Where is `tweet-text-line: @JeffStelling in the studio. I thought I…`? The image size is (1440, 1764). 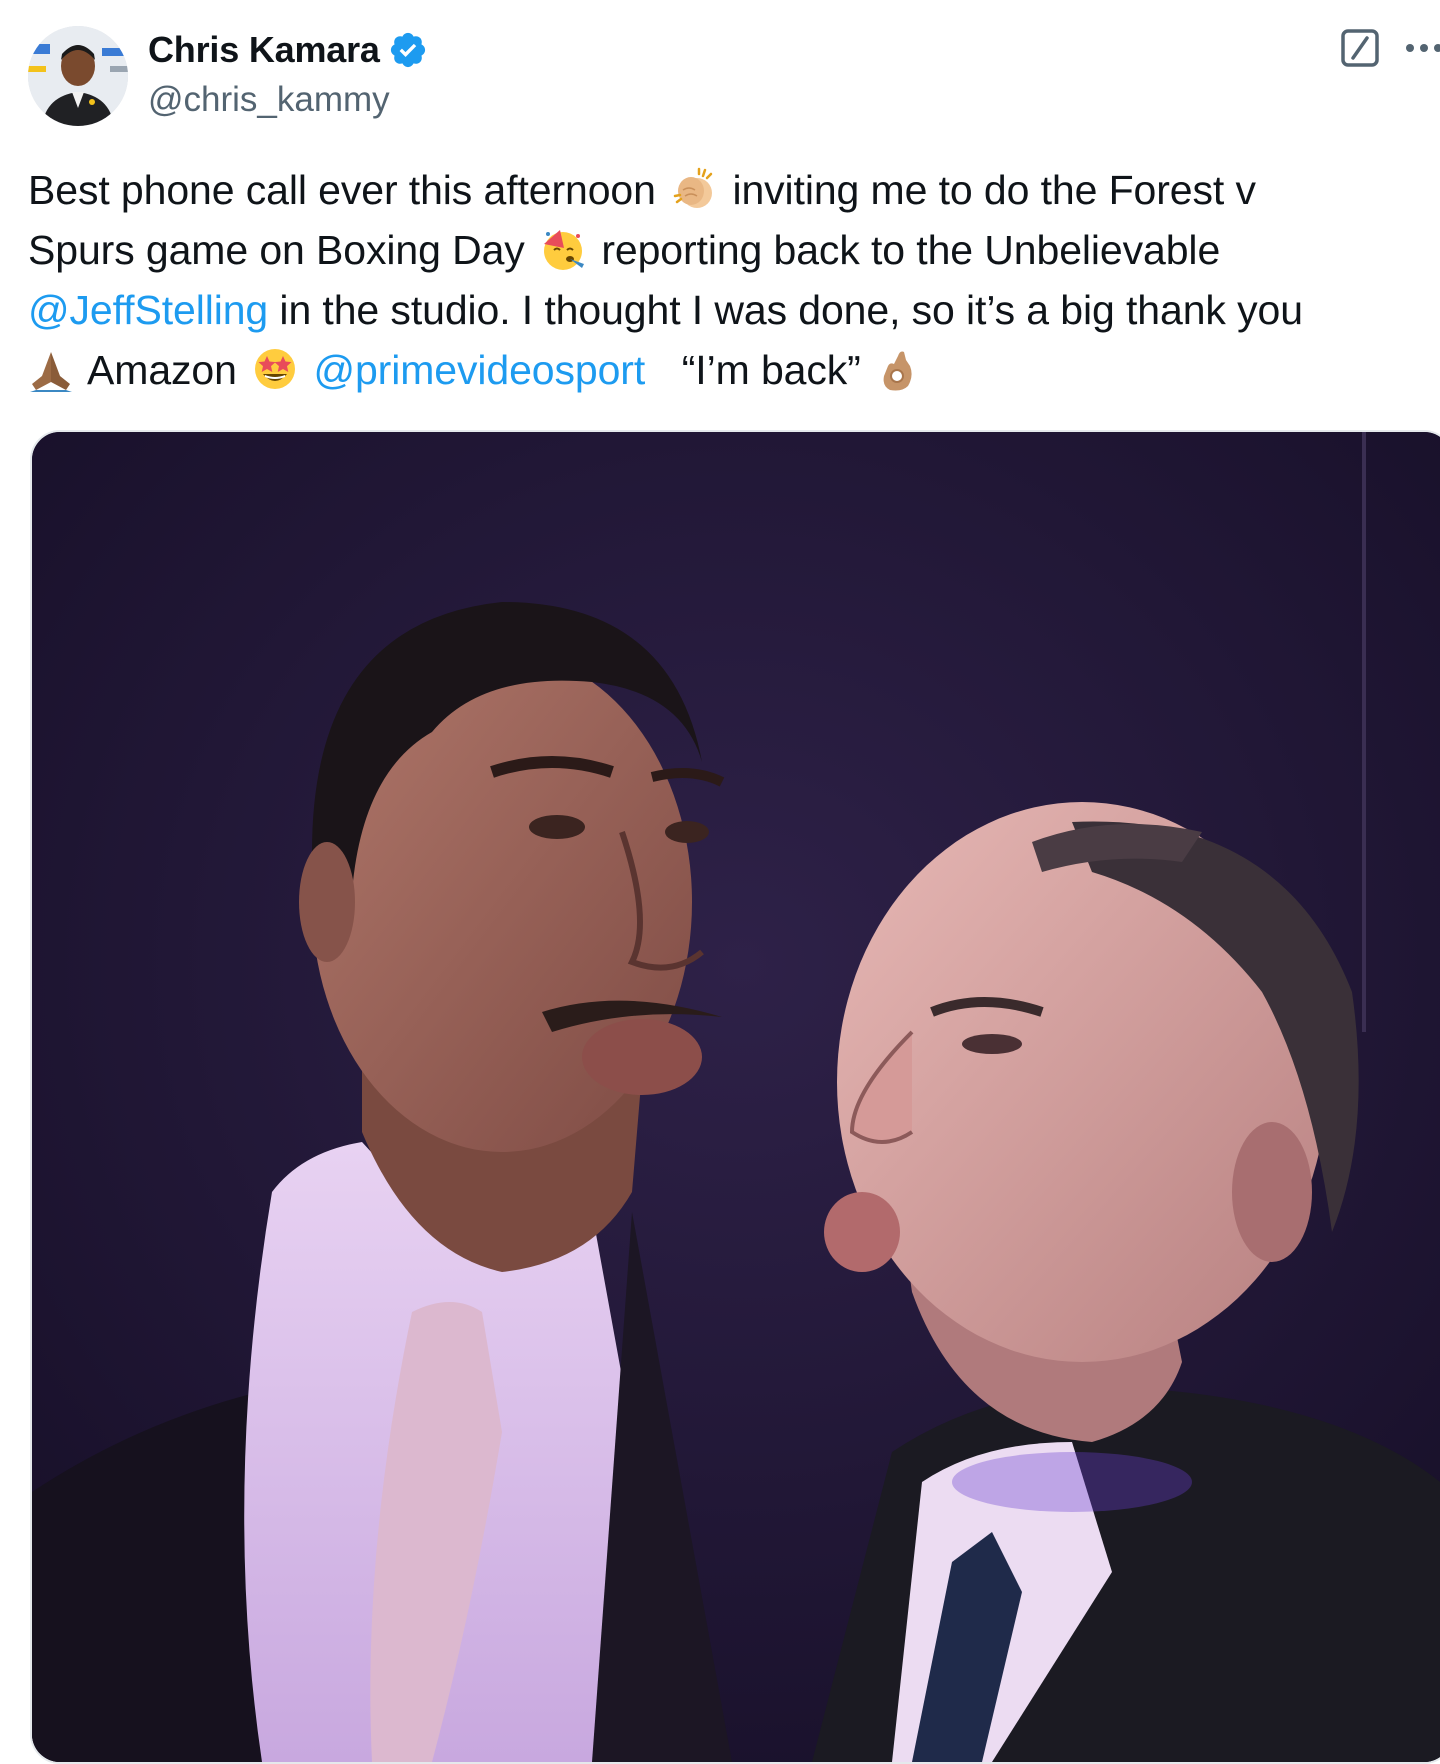 tweet-text-line: @JeffStelling in the studio. I thought I… is located at coordinates (728, 310).